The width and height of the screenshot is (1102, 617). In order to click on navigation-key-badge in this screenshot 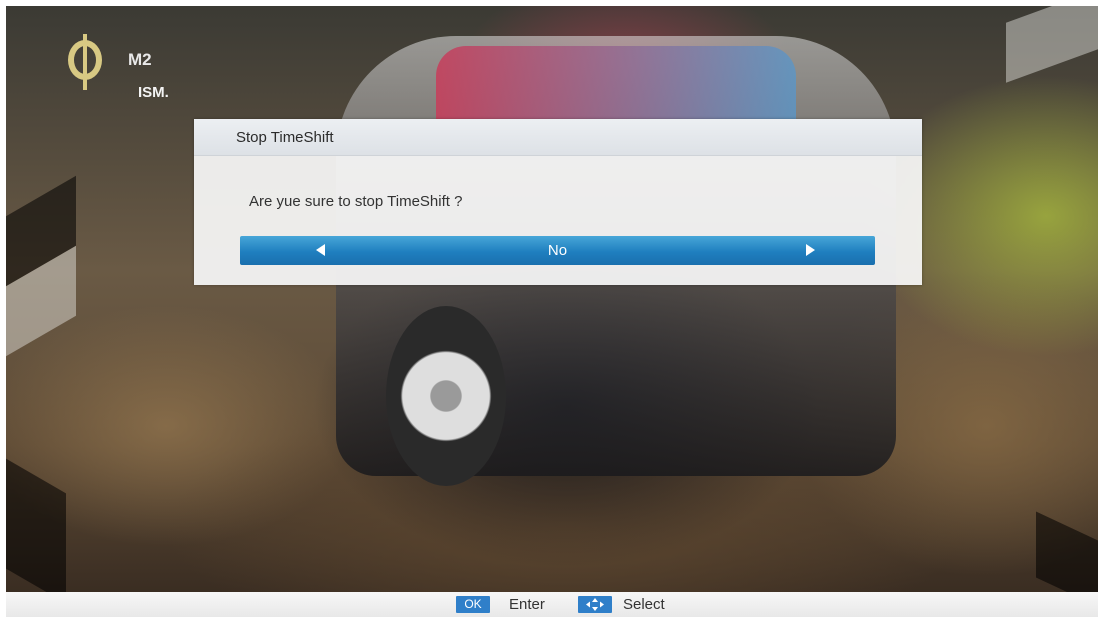, I will do `click(595, 604)`.